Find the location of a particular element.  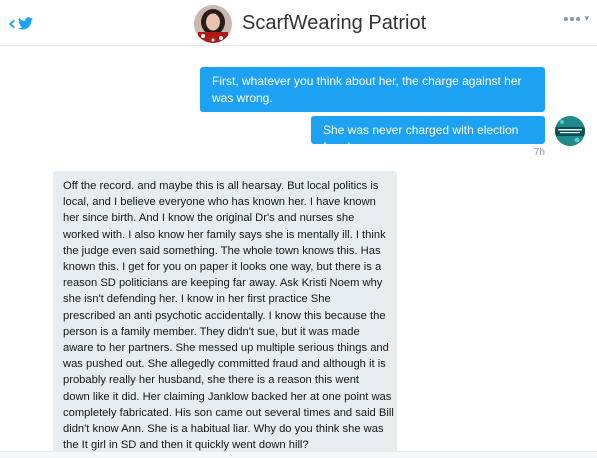

conversation-header: ‹ ScarfWearing Patriot ▾ is located at coordinates (298, 23).